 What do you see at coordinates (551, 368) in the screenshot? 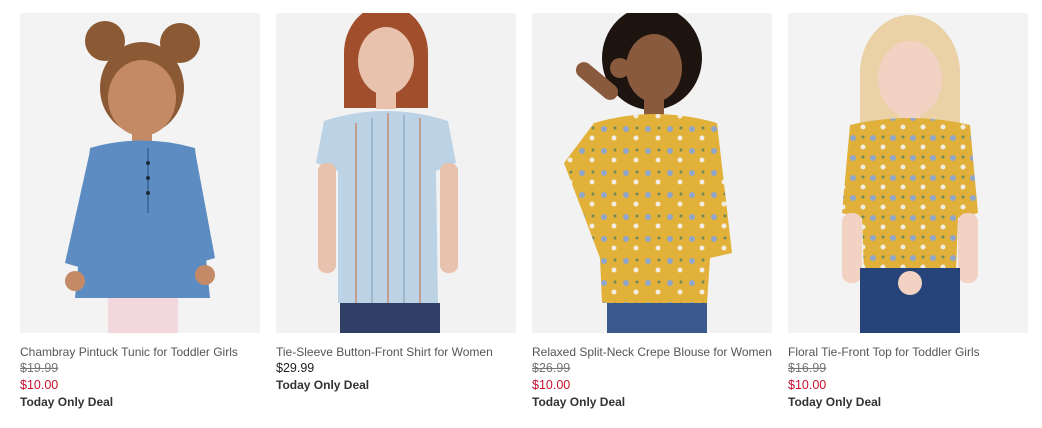
I see `original-price: $26.99` at bounding box center [551, 368].